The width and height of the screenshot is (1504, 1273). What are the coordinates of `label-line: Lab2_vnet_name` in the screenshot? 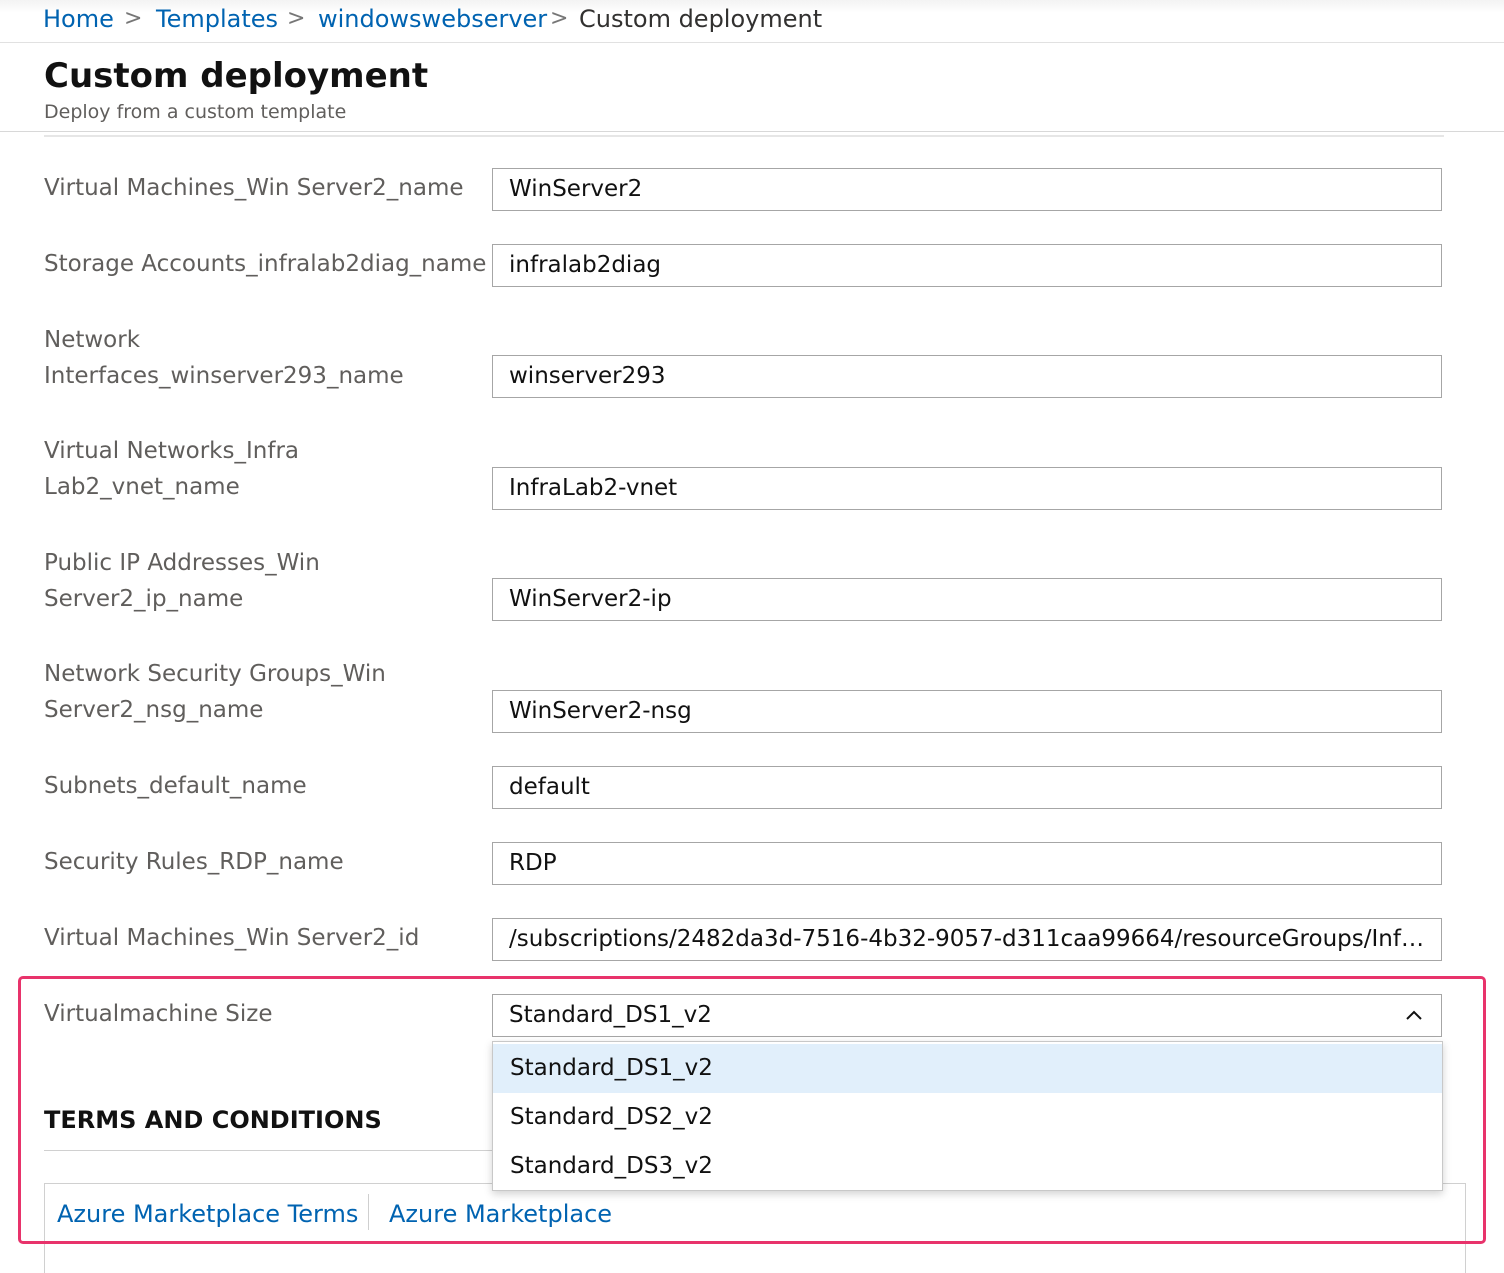 It's located at (142, 487).